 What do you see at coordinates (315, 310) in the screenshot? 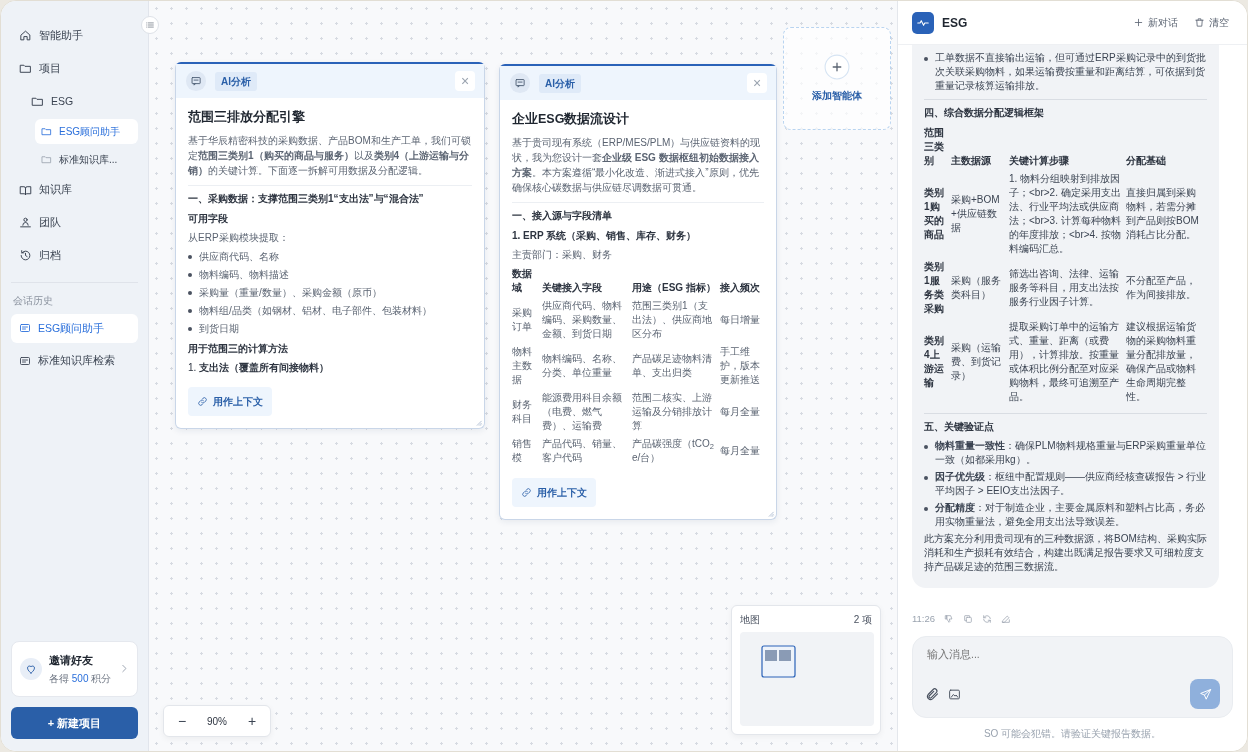
I see `list-item-text: 物料组/品类（如钢材、铝材、电子部件、包装材料）` at bounding box center [315, 310].